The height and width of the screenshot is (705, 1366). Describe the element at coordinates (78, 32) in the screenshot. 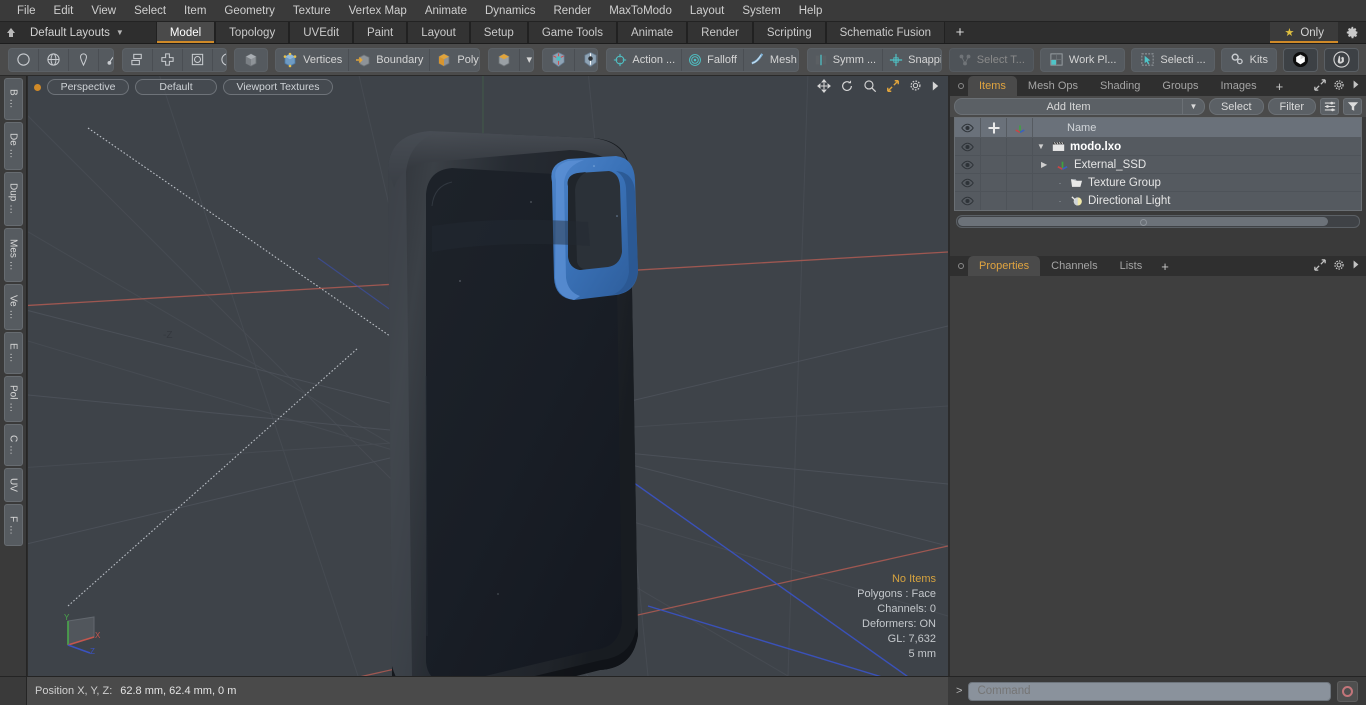

I see `default-layouts-dropdown: Default Layouts ▼` at that location.